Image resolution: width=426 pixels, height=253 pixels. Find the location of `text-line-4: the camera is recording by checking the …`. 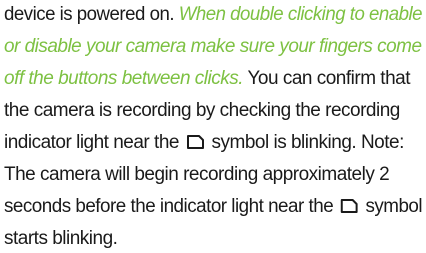

text-line-4: the camera is recording by checking the … is located at coordinates (202, 111).